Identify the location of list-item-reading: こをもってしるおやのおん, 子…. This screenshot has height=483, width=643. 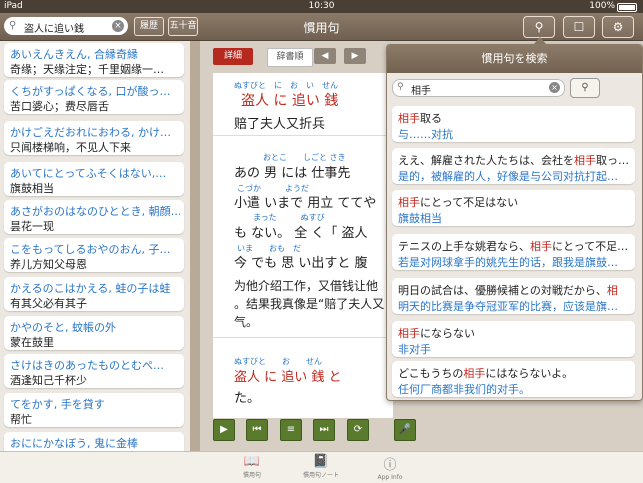
(90, 249).